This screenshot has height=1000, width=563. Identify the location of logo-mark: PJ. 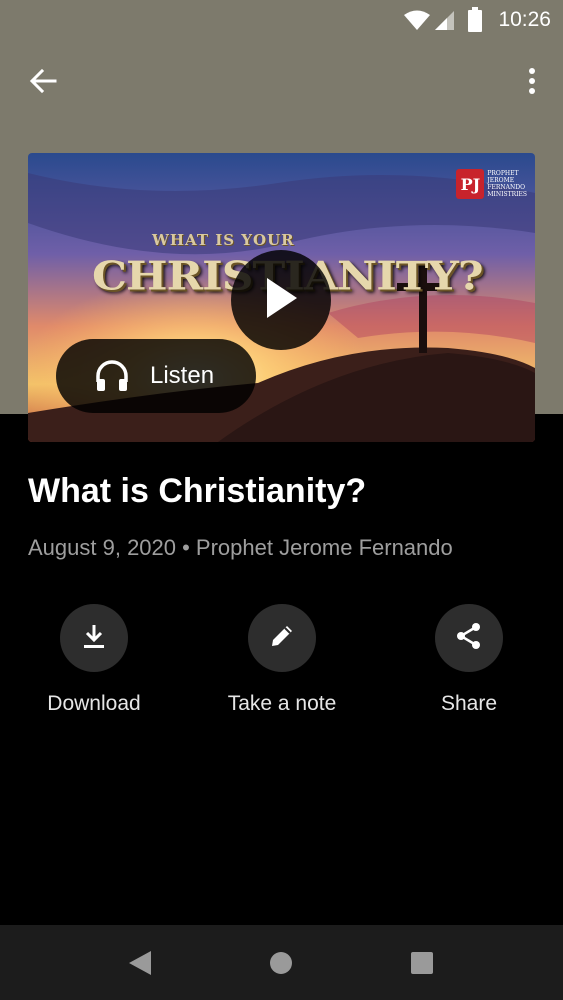
(470, 184).